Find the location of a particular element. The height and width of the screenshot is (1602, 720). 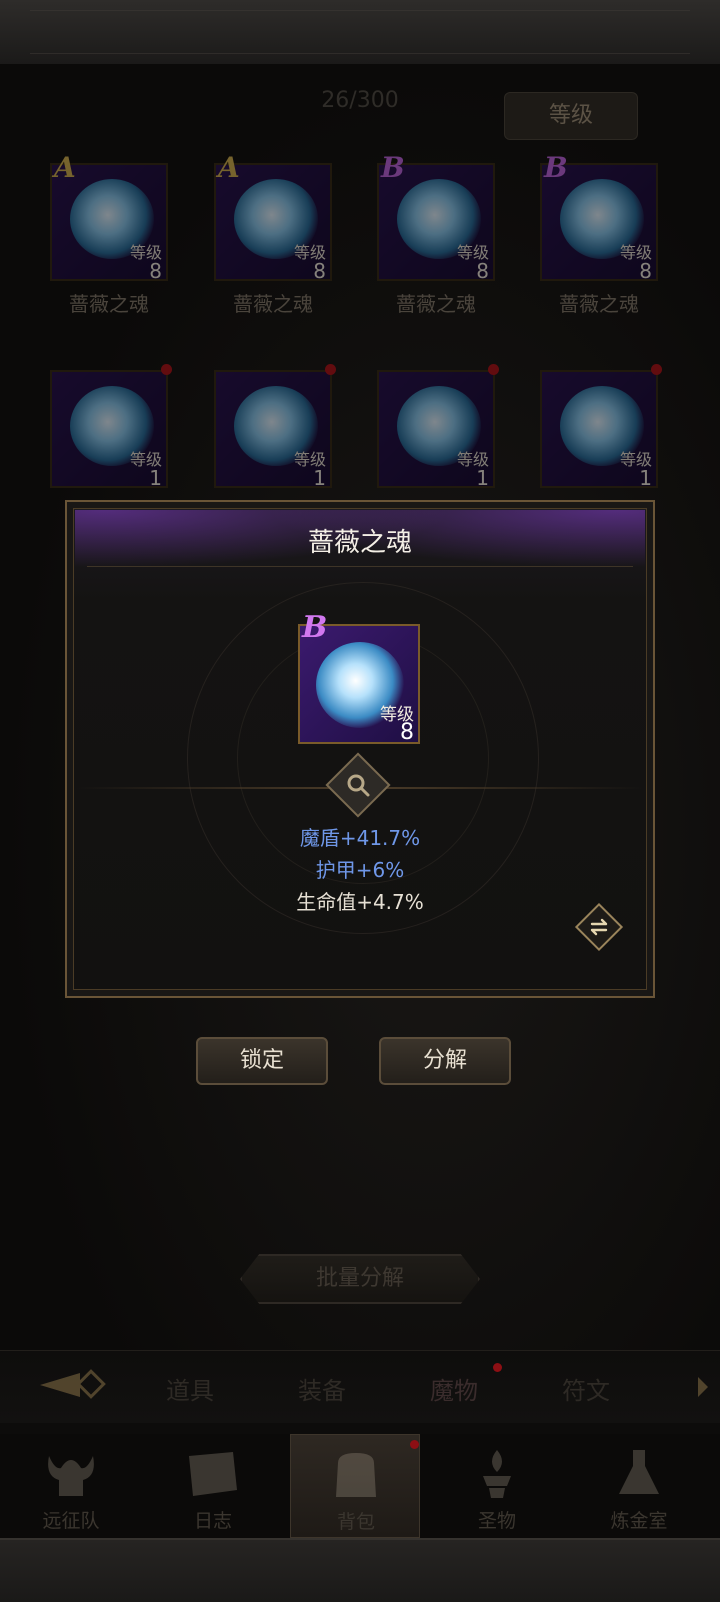

tab-runes: 符文 is located at coordinates (586, 1388).